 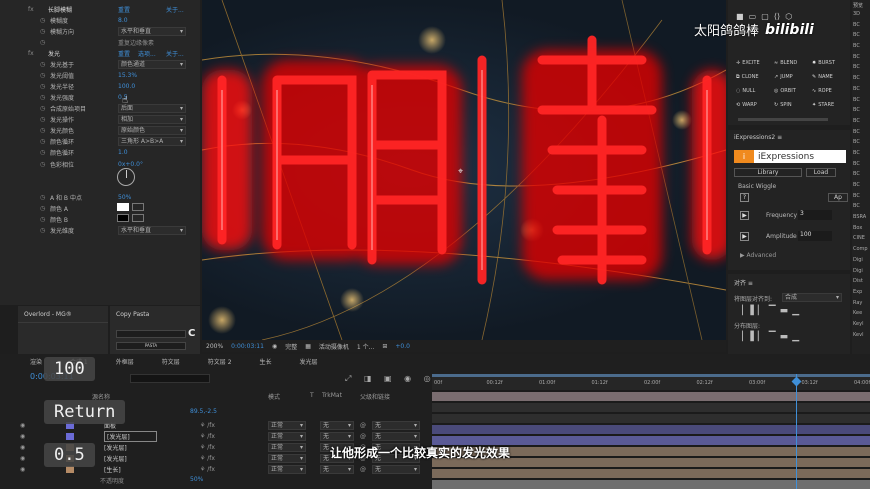 What do you see at coordinates (127, 75) in the screenshot?
I see `property-value: 15.3%` at bounding box center [127, 75].